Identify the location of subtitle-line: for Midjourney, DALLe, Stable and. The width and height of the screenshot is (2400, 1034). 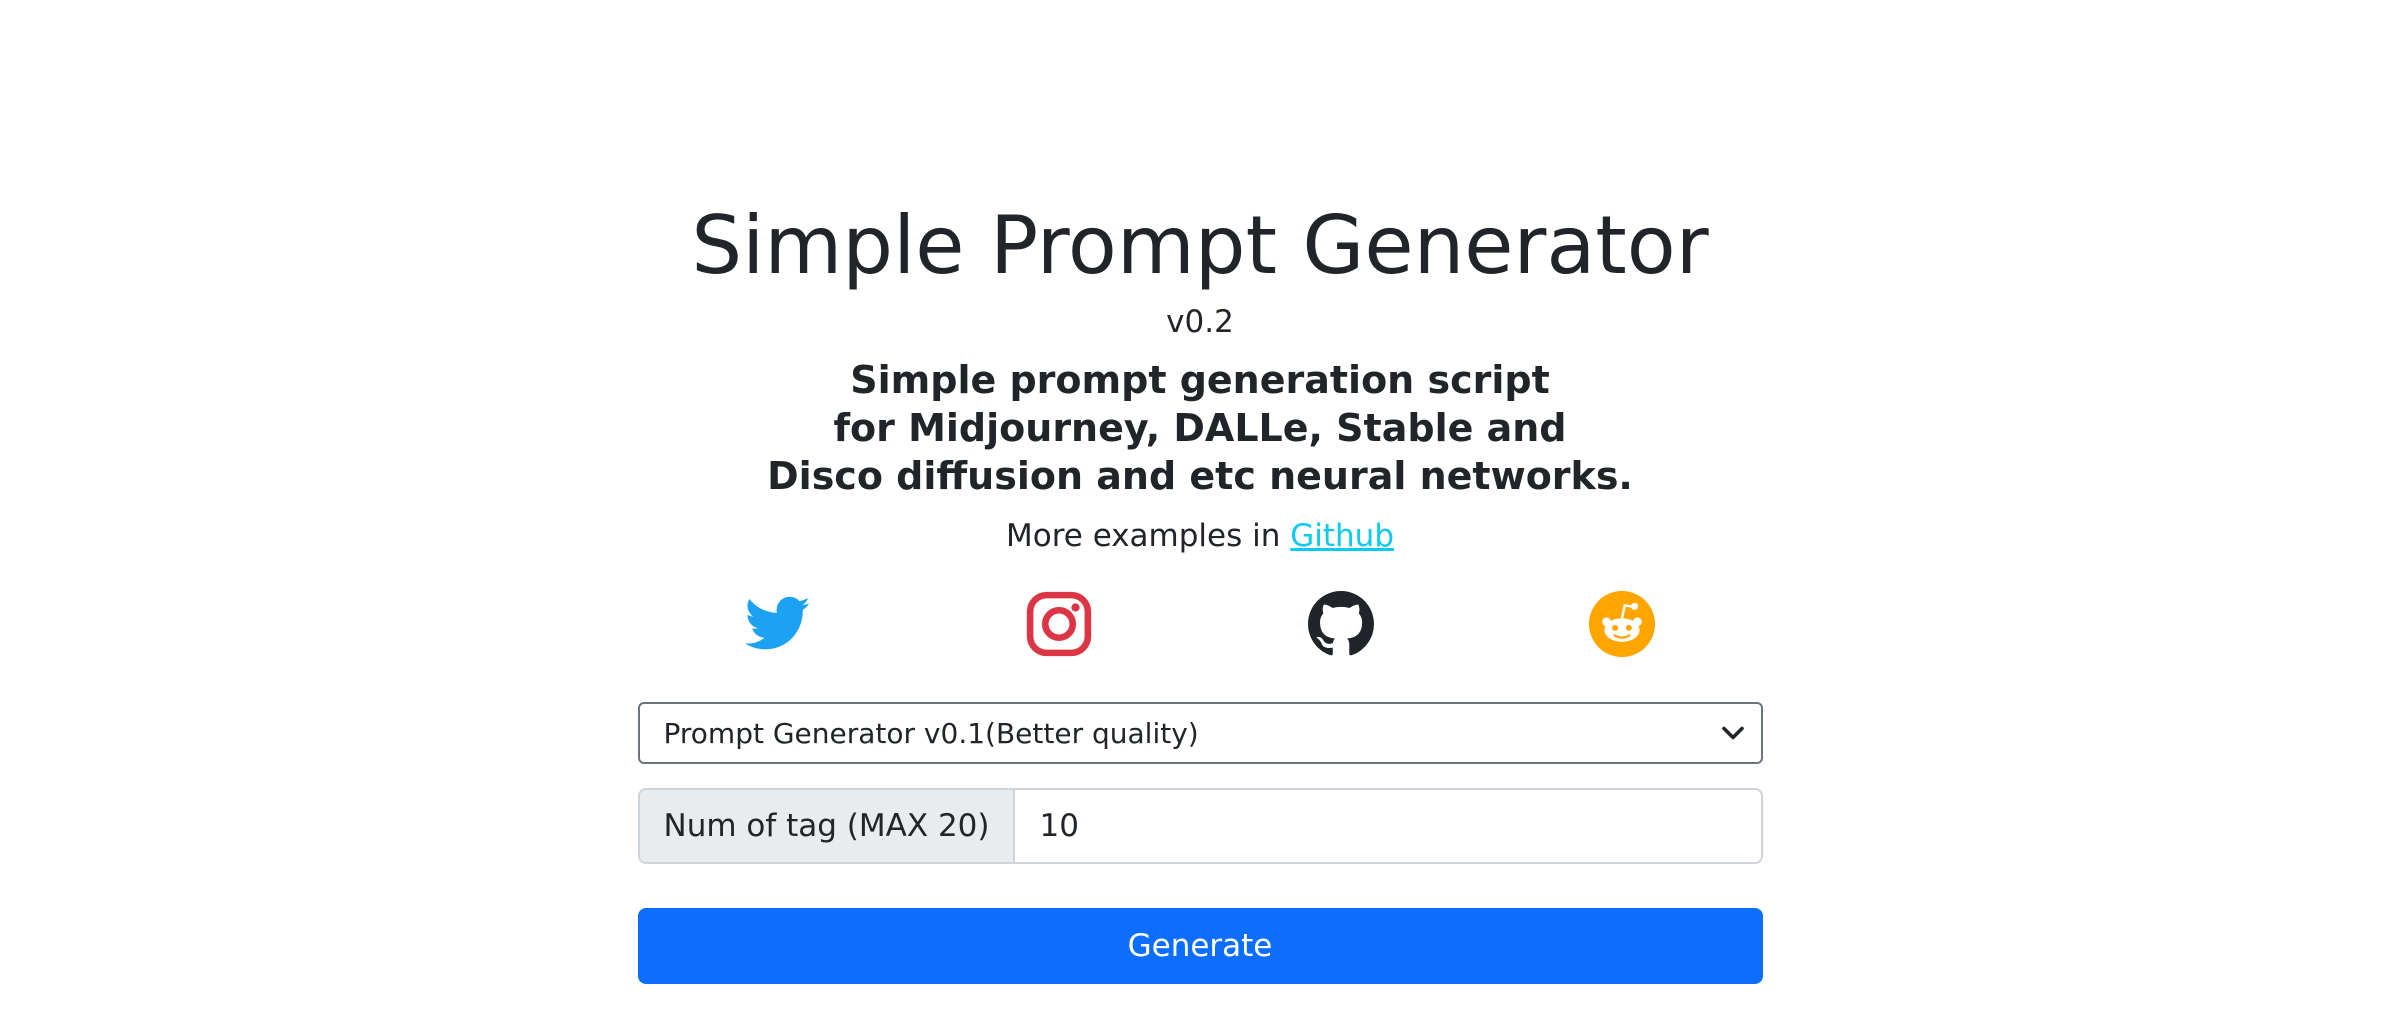
(1200, 428).